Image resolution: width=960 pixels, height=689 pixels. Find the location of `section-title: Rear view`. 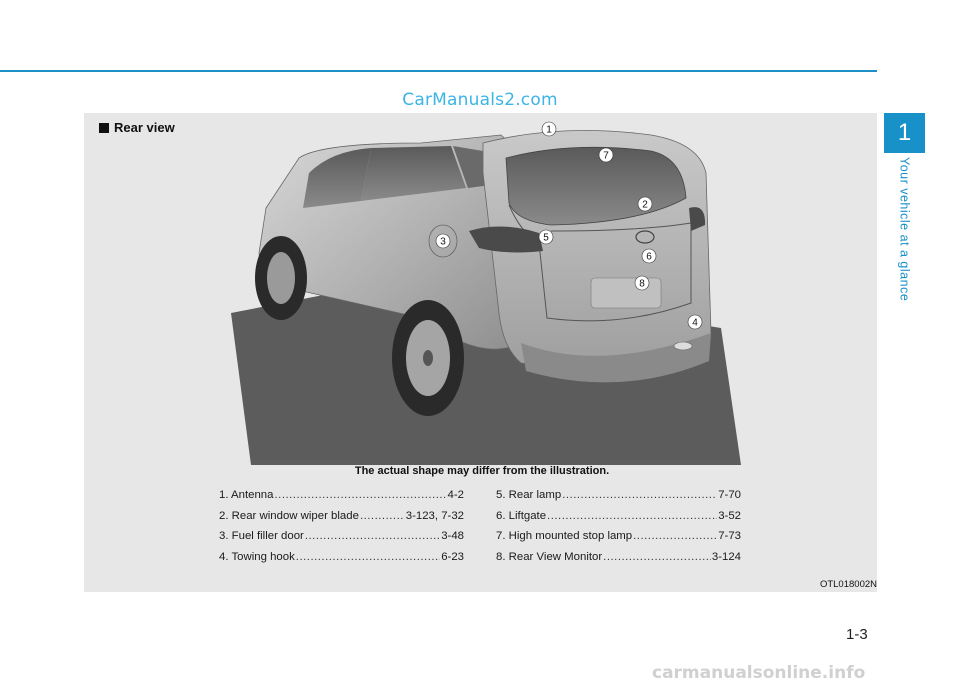

section-title: Rear view is located at coordinates (137, 127).